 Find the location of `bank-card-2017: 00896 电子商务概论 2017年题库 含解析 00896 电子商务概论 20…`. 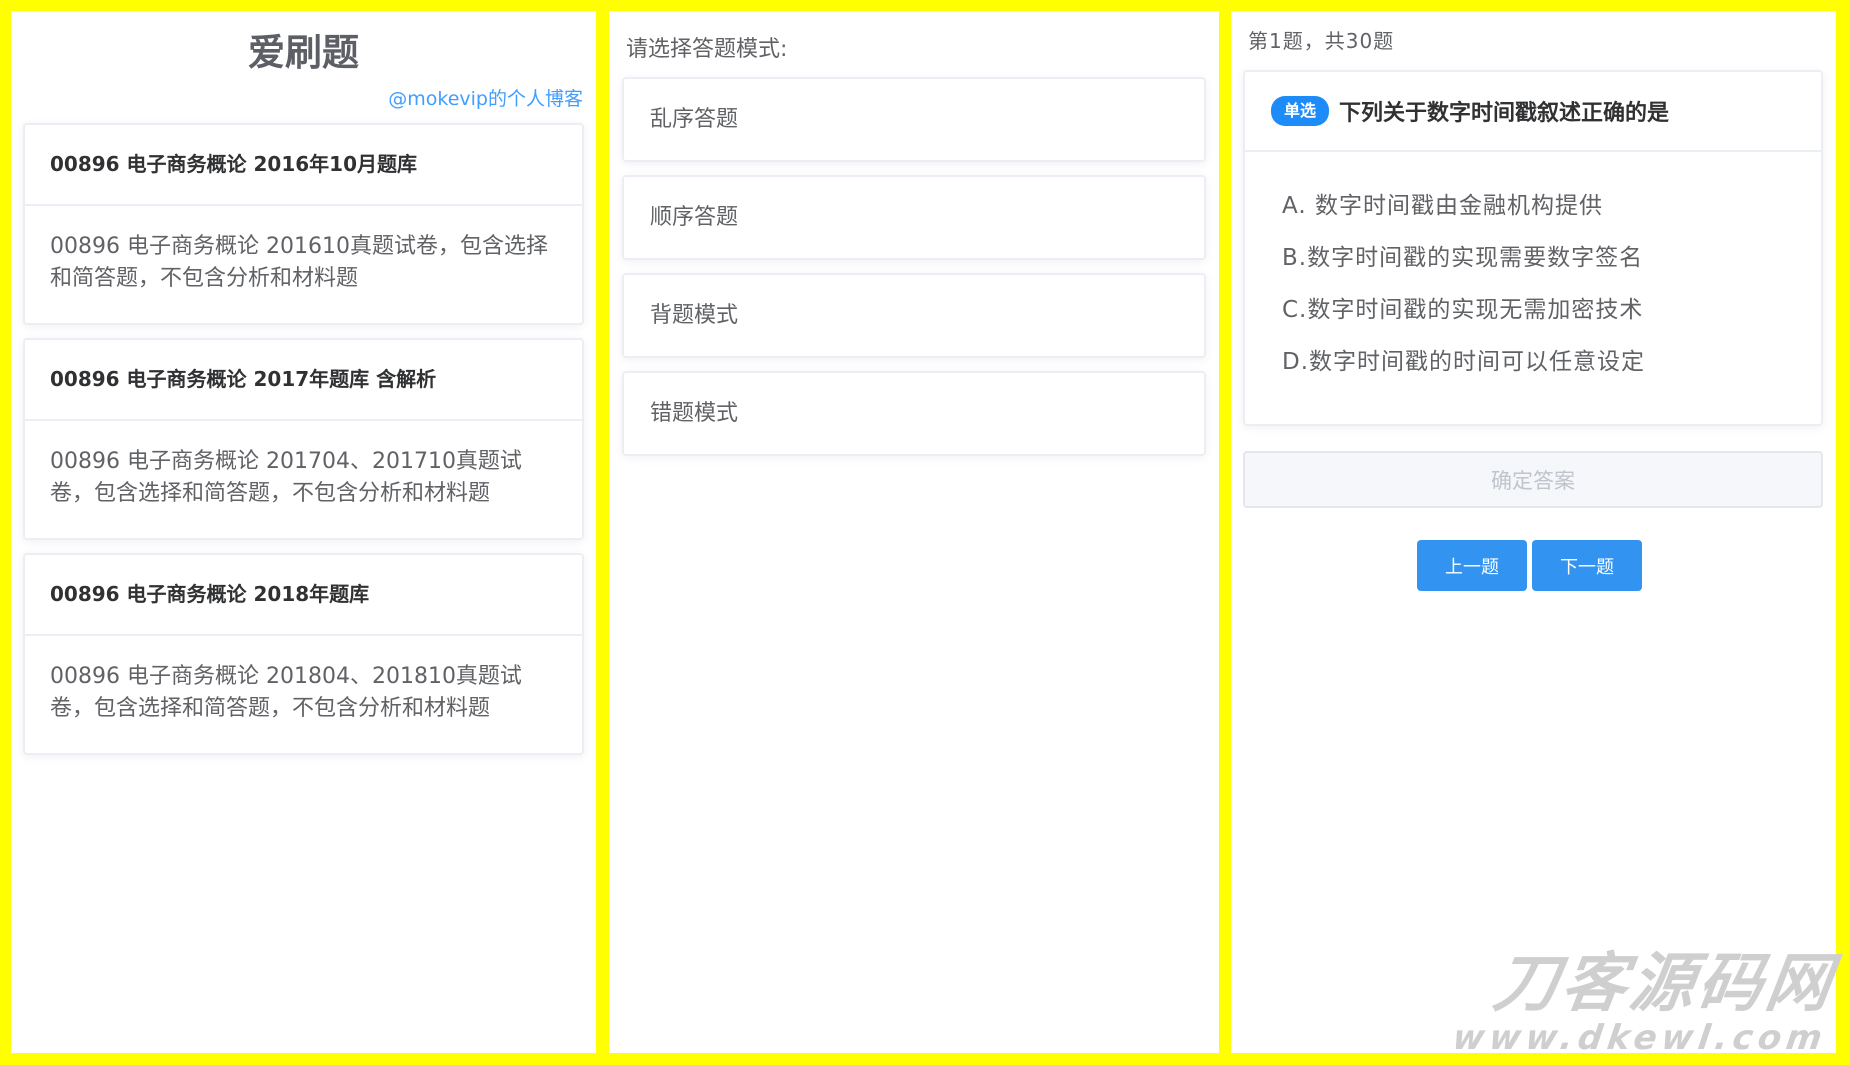

bank-card-2017: 00896 电子商务概论 2017年题库 含解析 00896 电子商务概论 20… is located at coordinates (303, 439).